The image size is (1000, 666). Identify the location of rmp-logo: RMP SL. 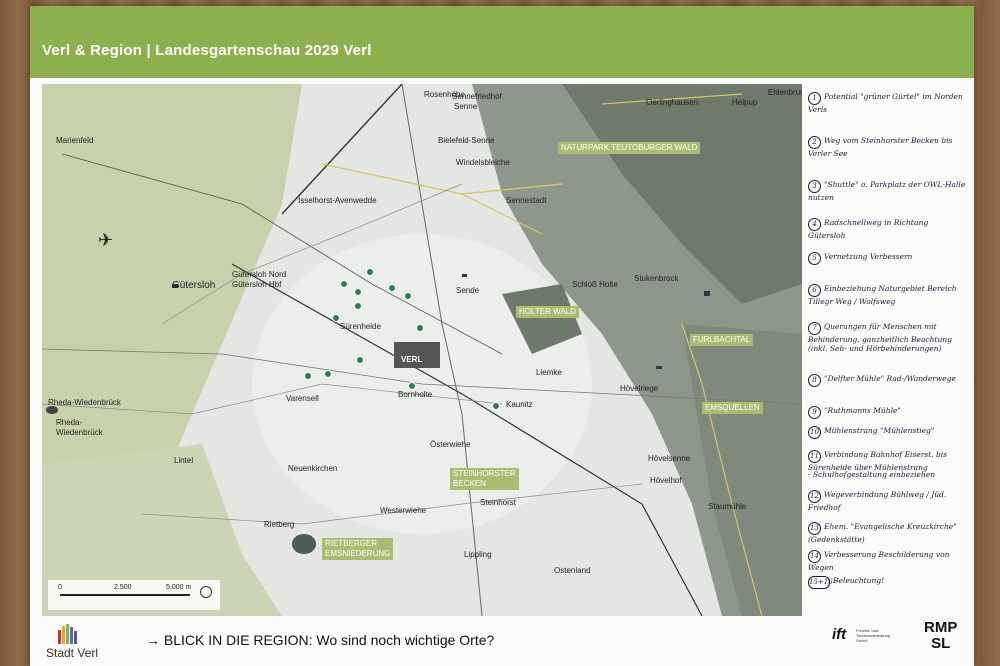
(940, 636).